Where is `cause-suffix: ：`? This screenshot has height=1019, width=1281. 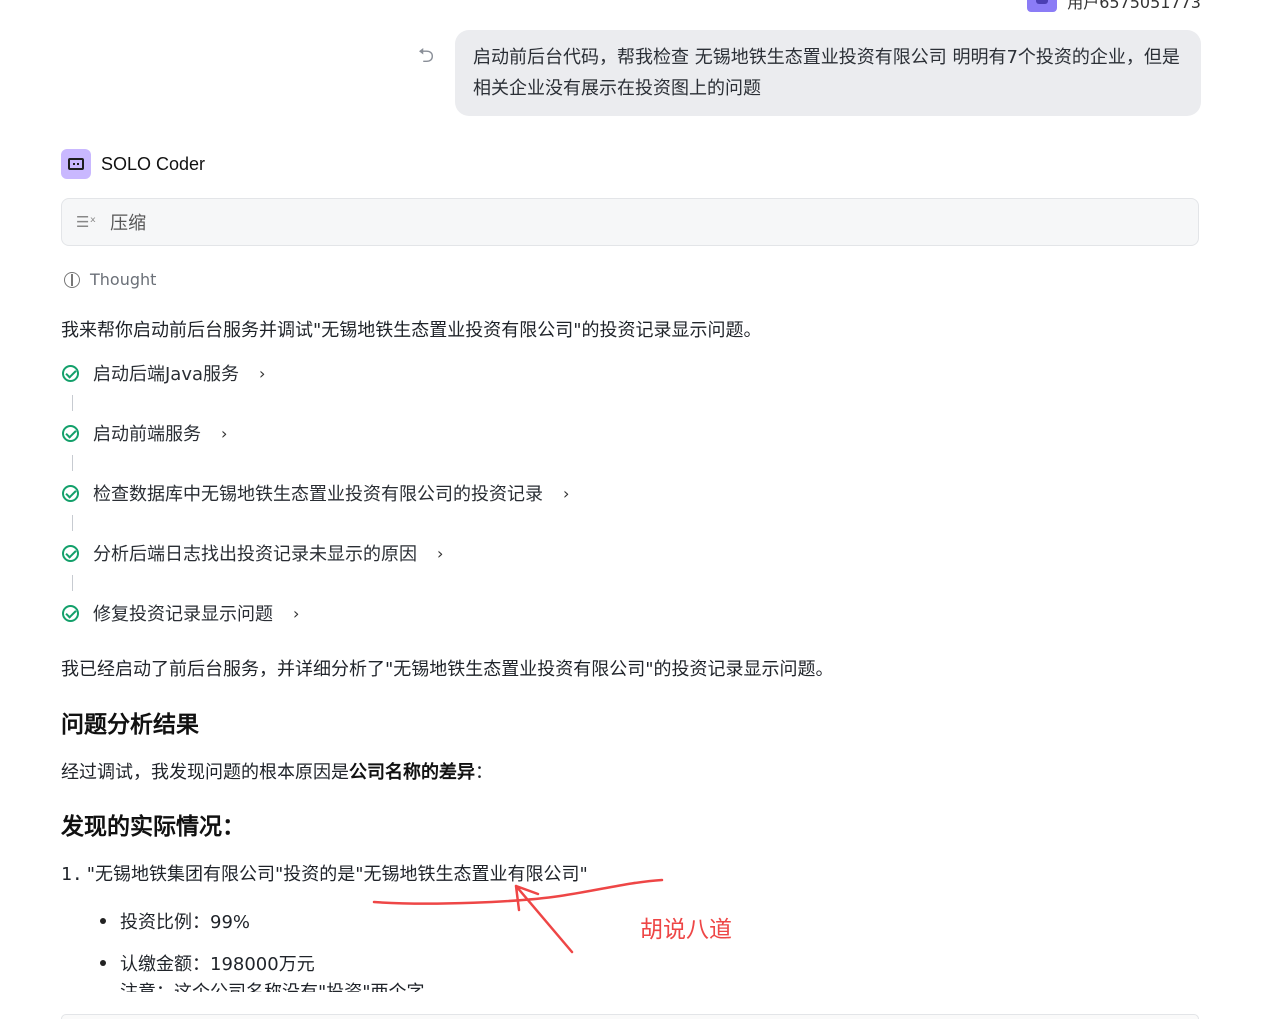 cause-suffix: ： is located at coordinates (484, 772).